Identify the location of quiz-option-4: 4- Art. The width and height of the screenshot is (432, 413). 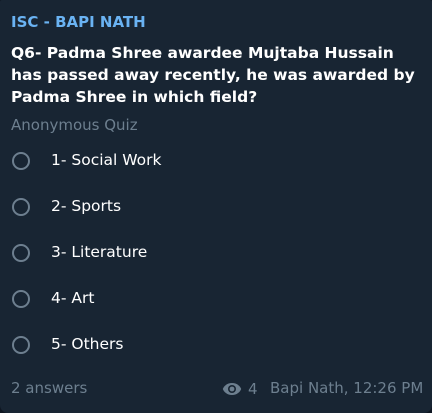
(216, 302).